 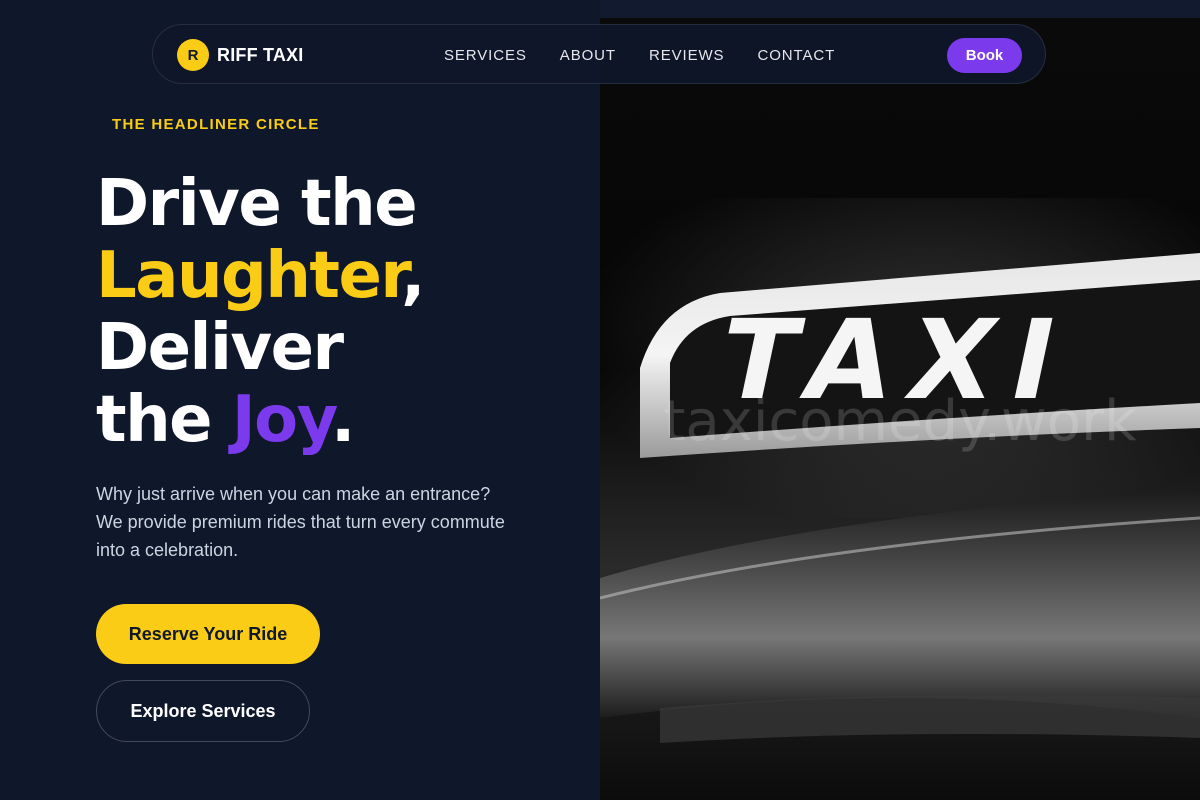 I want to click on headline-period: ., so click(x=342, y=420).